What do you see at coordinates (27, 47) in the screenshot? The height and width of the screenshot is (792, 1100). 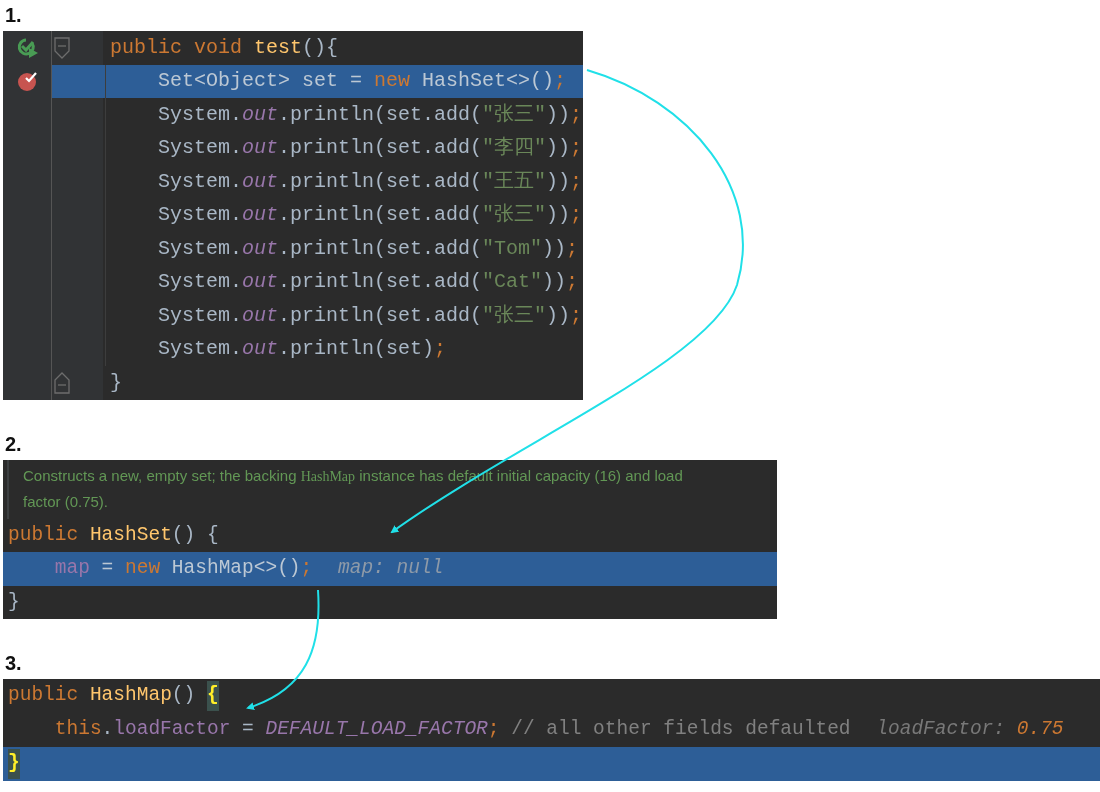 I see `run-icon` at bounding box center [27, 47].